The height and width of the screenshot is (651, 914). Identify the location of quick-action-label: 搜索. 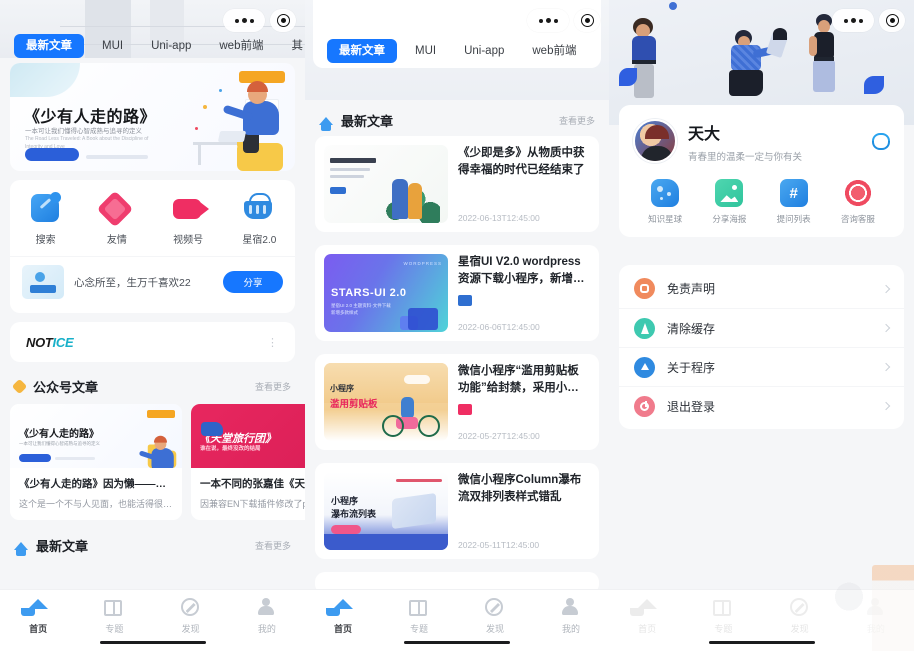
(45, 240).